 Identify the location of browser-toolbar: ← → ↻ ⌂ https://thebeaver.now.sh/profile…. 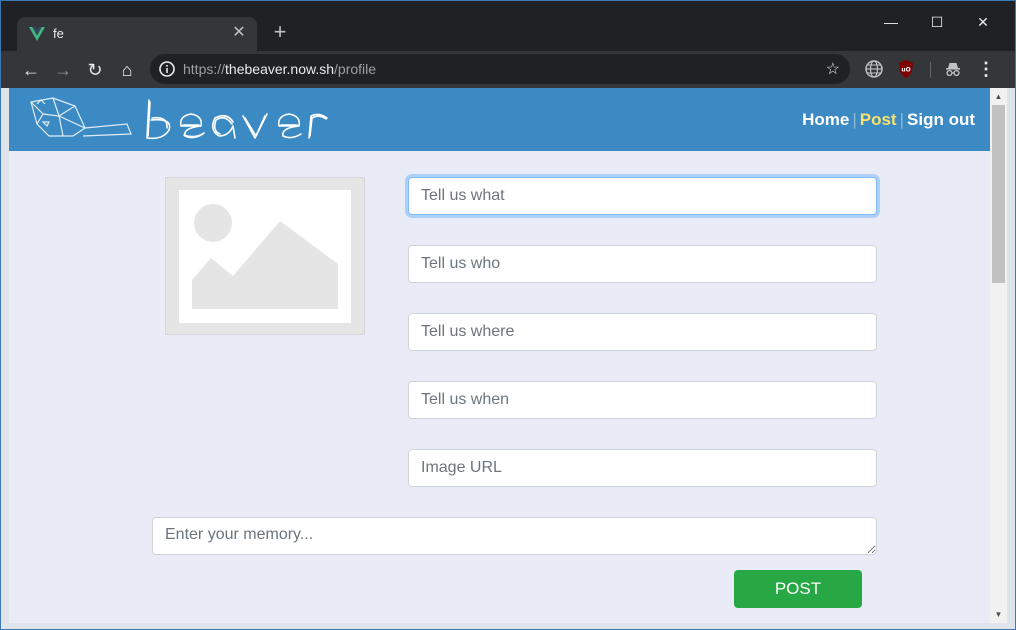
(508, 69).